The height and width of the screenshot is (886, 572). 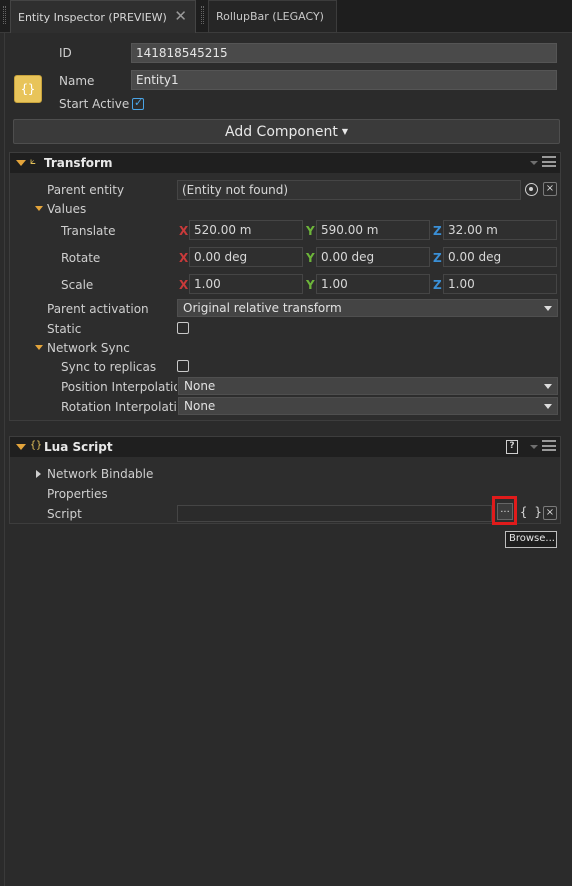 I want to click on lua-script-icon: {}, so click(x=36, y=445).